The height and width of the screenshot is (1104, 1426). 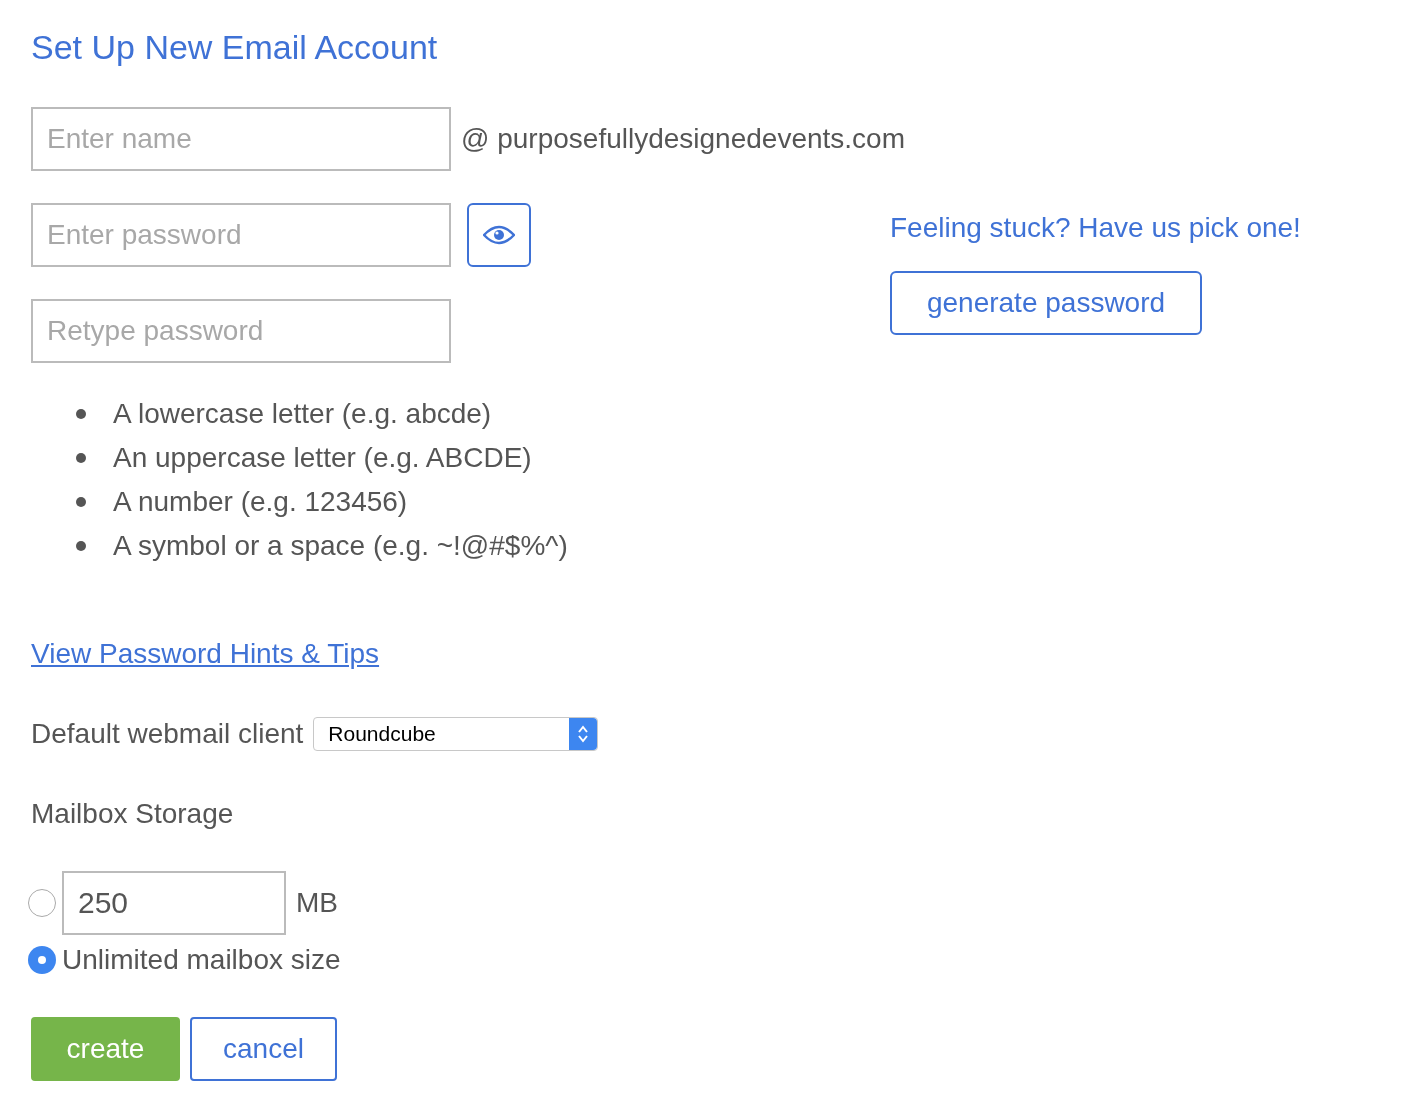 I want to click on eye-icon, so click(x=499, y=234).